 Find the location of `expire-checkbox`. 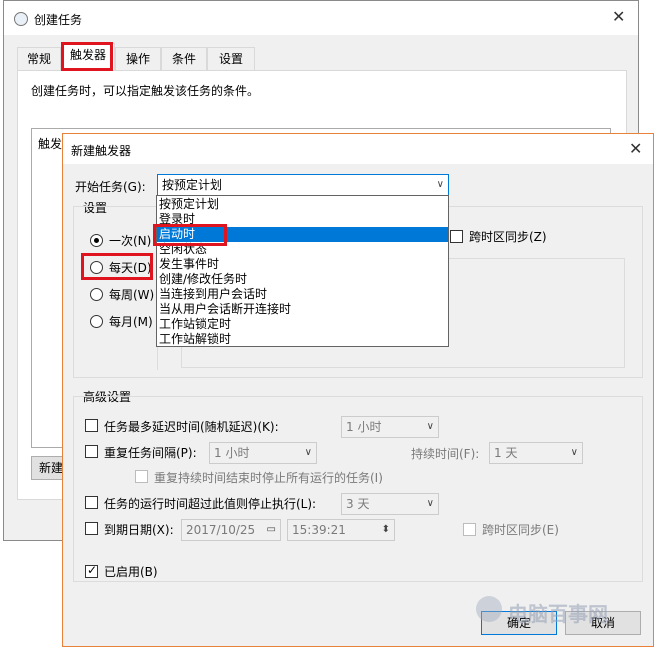

expire-checkbox is located at coordinates (91, 528).